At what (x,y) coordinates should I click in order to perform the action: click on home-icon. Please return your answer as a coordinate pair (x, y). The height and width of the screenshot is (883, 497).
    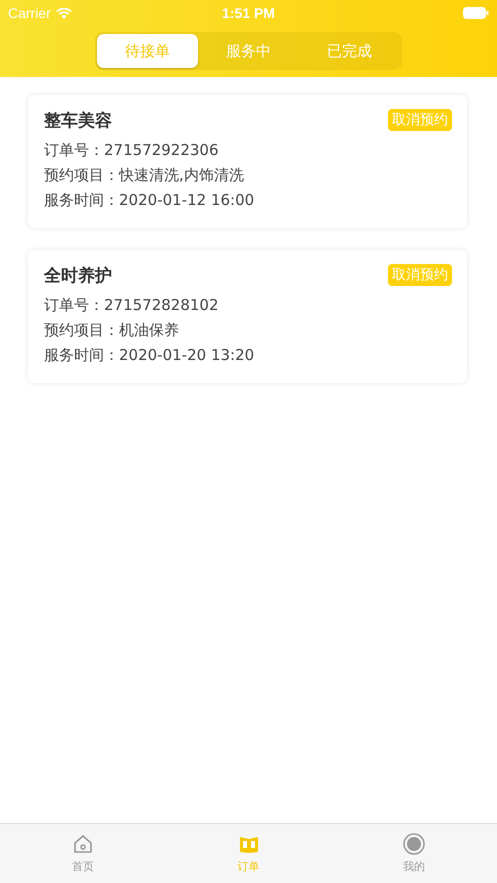
    Looking at the image, I should click on (83, 844).